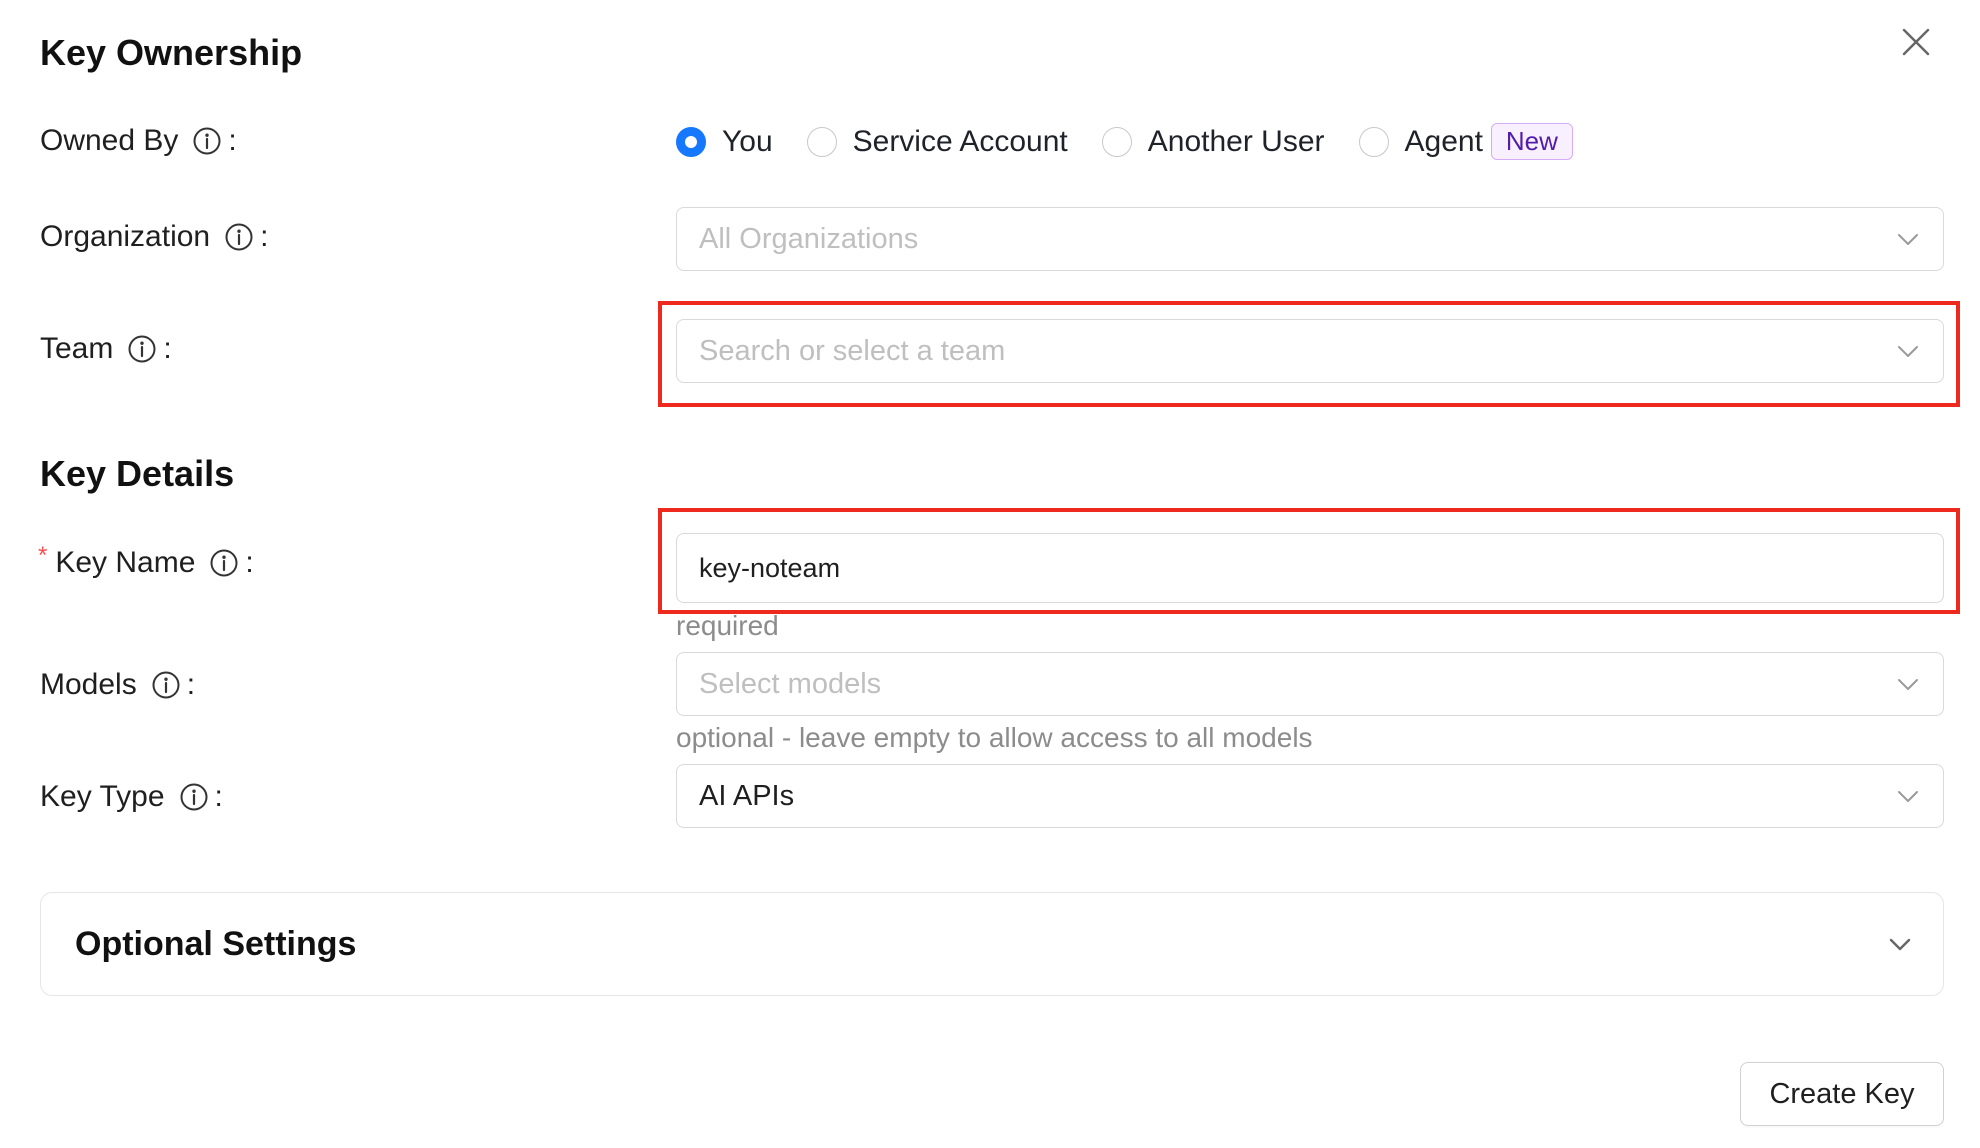  Describe the element at coordinates (1310, 568) in the screenshot. I see `key-name-input: key-noteam` at that location.